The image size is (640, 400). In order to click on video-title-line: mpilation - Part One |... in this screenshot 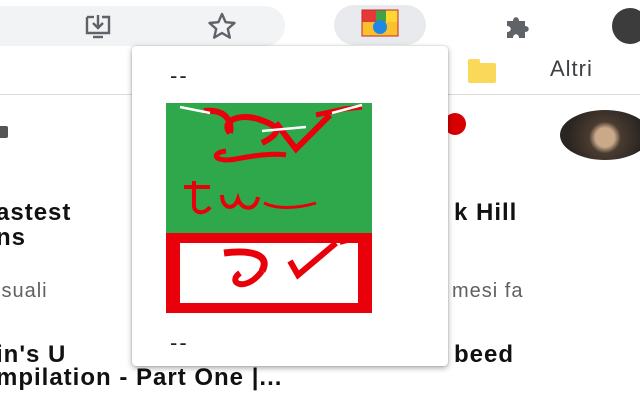, I will do `click(141, 378)`.